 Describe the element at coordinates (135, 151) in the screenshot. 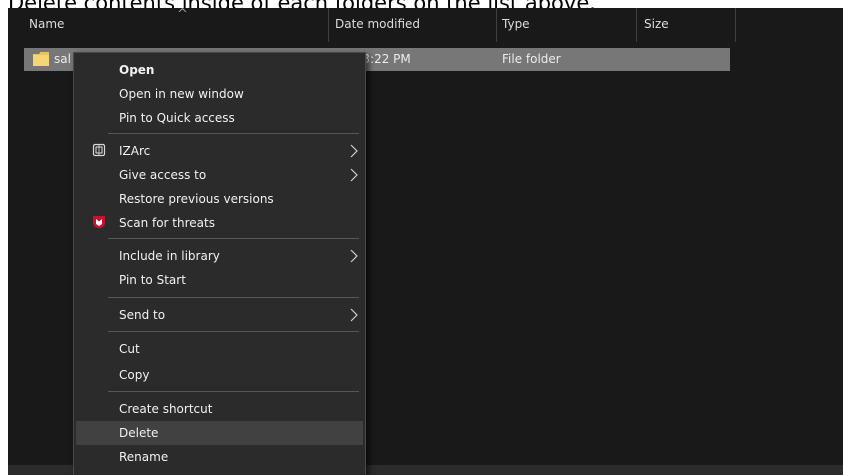

I see `menu-item-label: IZArc` at that location.